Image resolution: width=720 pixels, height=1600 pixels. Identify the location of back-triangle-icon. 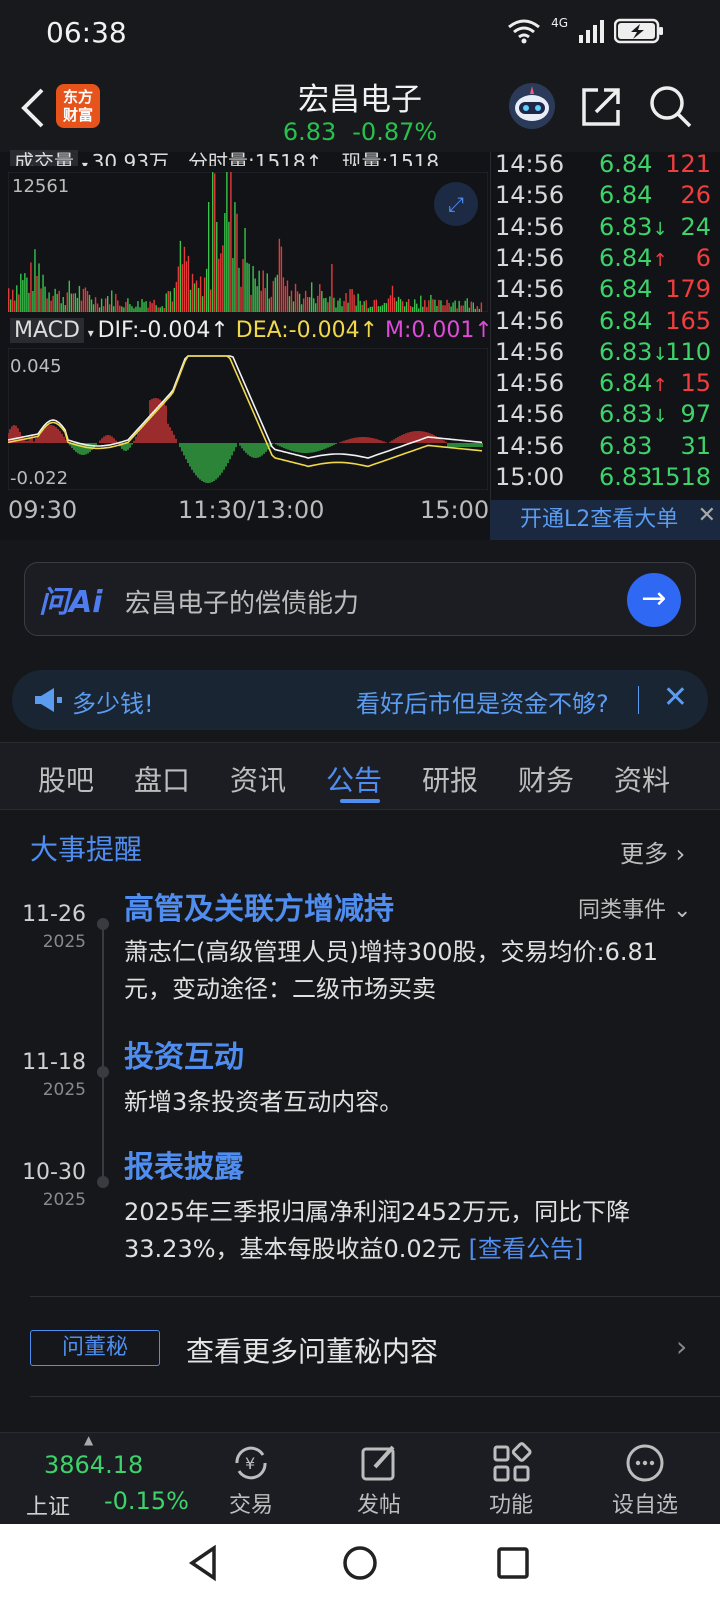
(205, 1563).